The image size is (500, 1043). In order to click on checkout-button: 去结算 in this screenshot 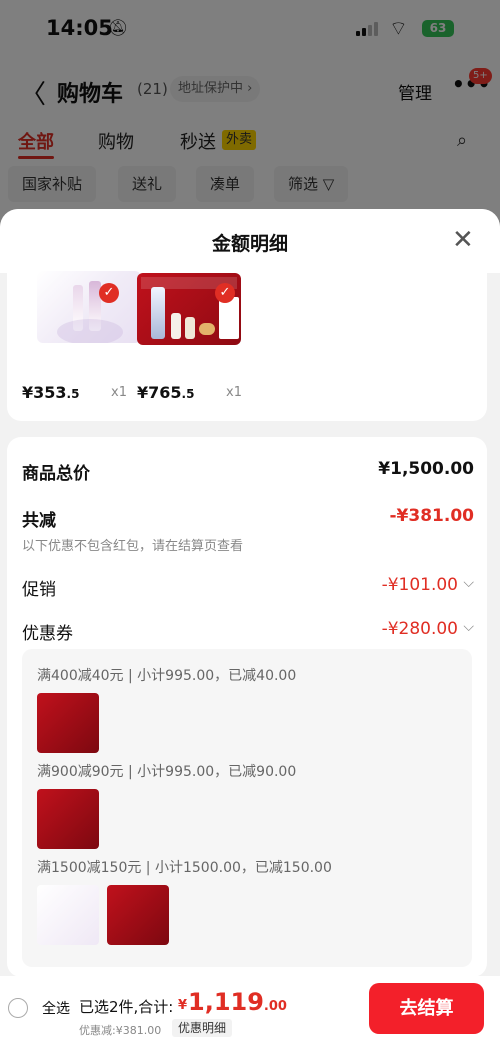, I will do `click(426, 1008)`.